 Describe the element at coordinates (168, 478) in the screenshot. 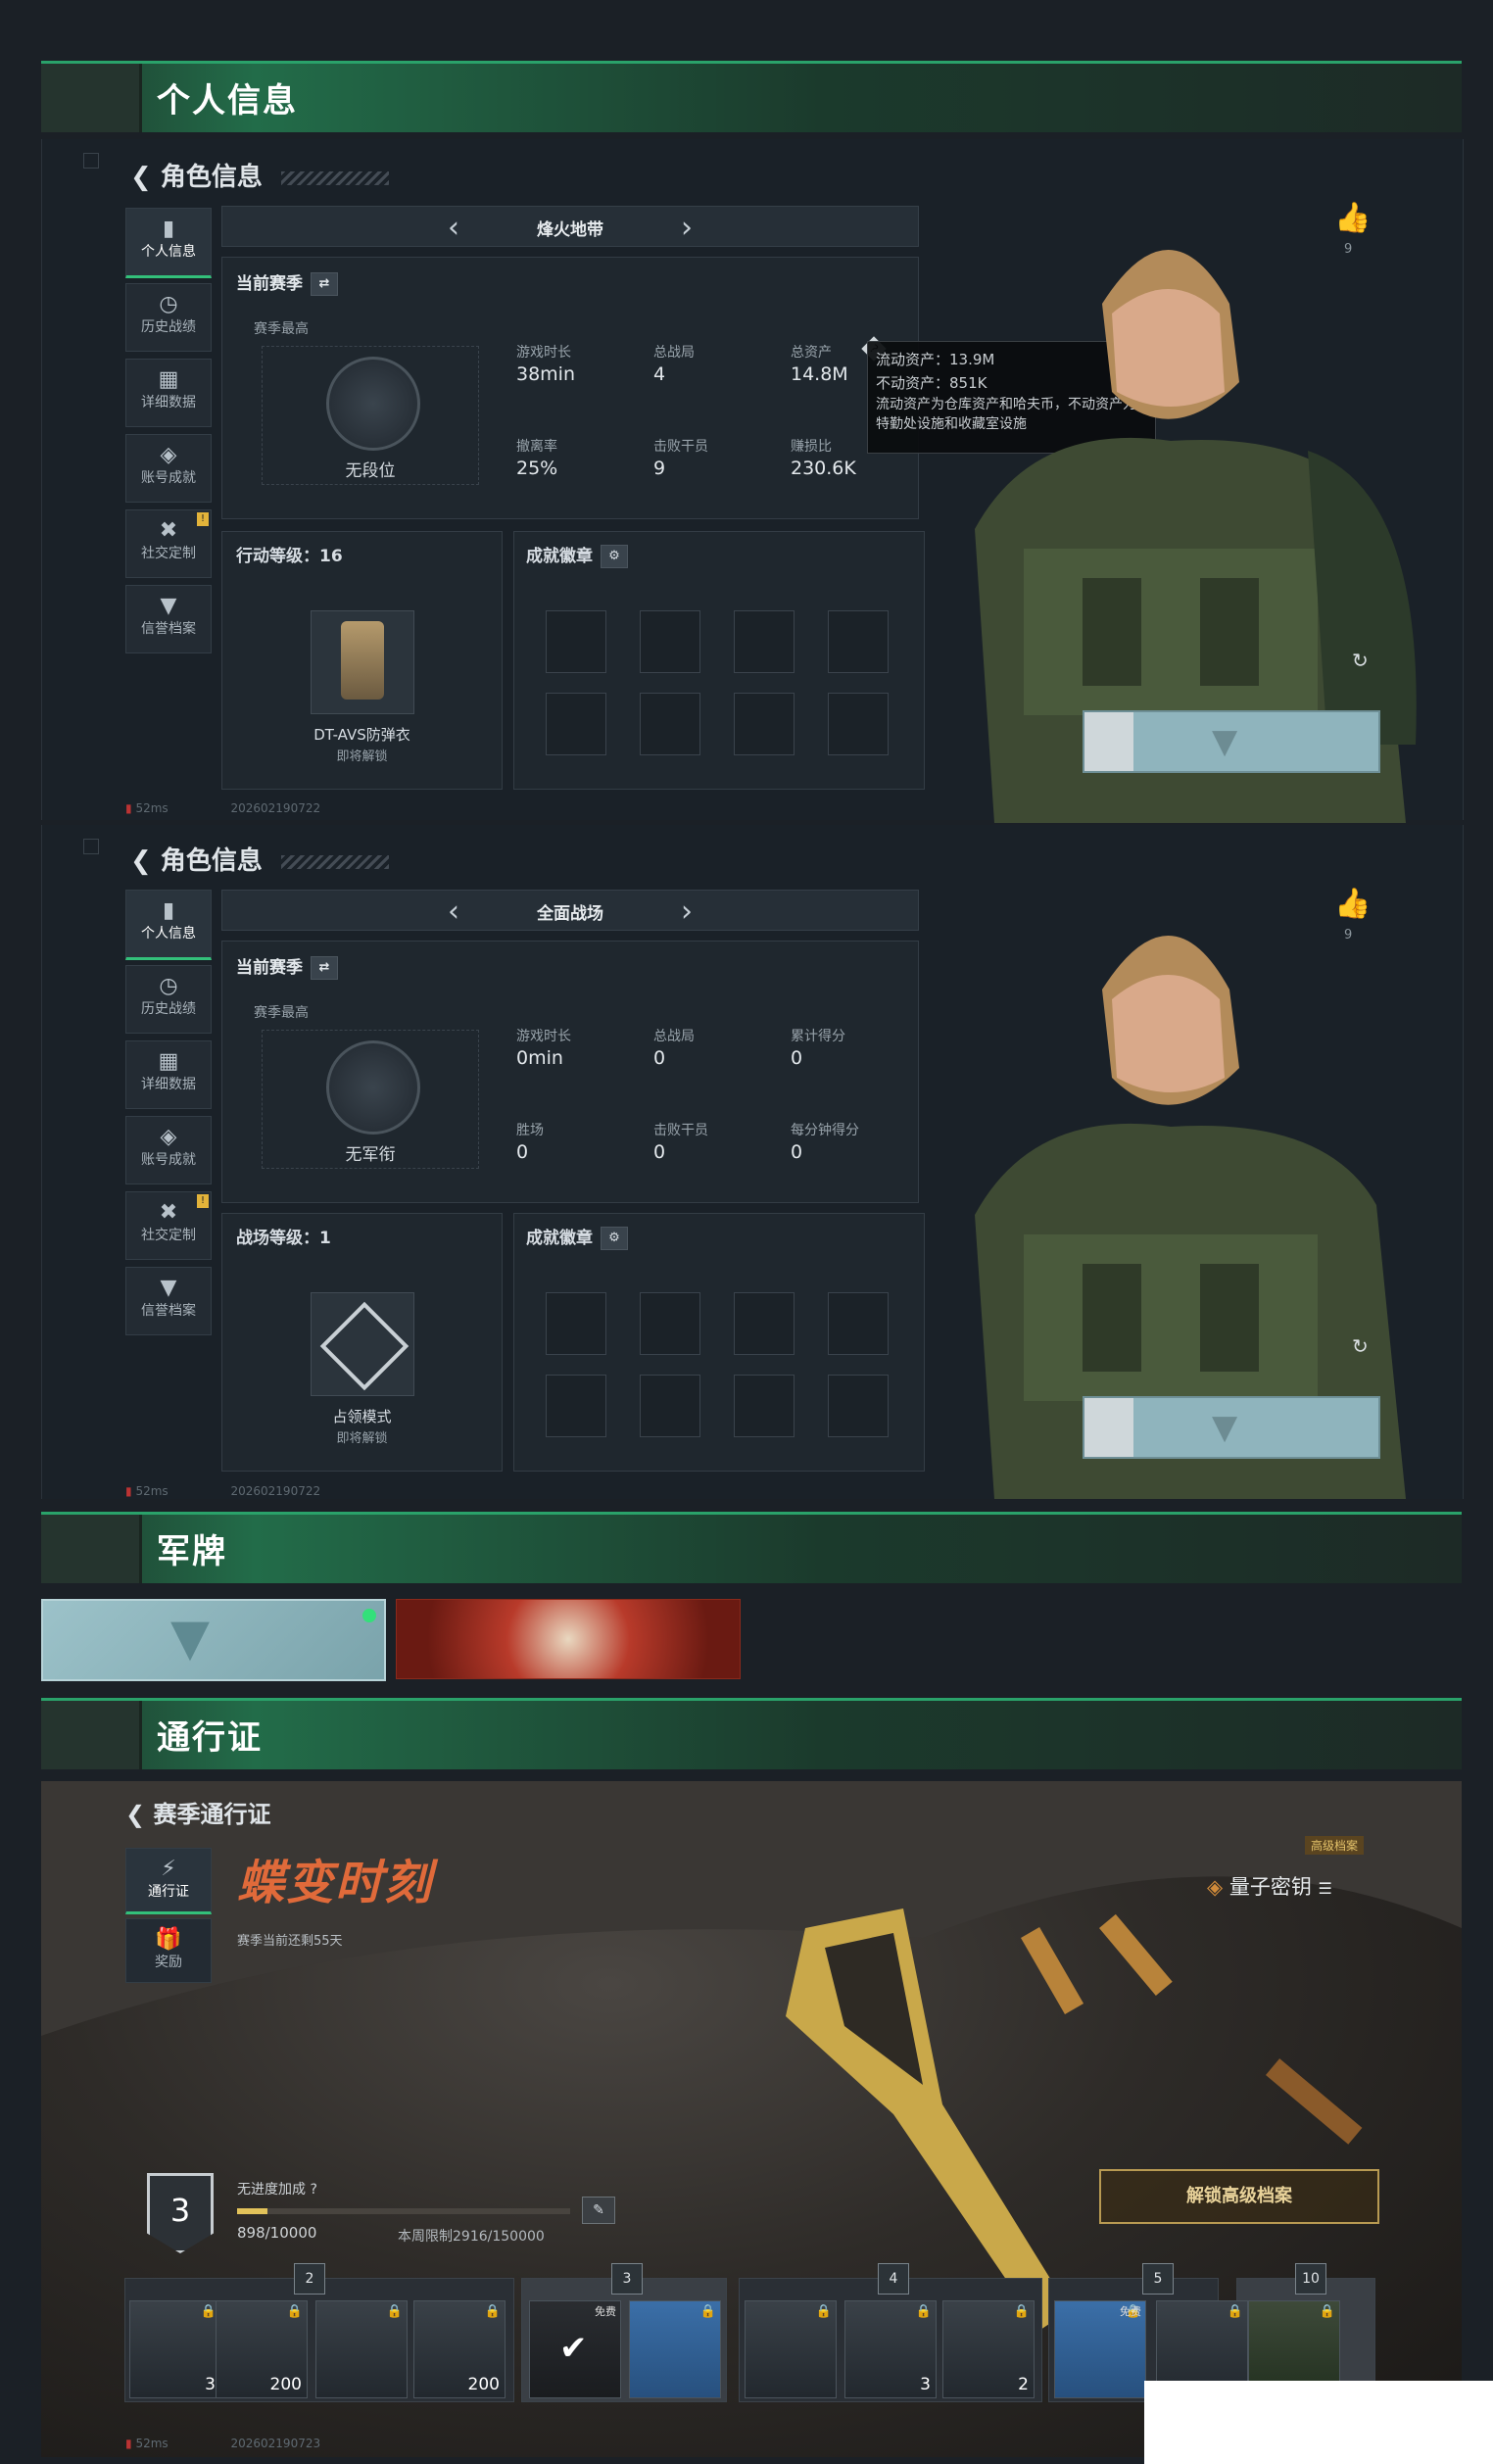

I see `sidebar-item-label: 账号成就` at that location.